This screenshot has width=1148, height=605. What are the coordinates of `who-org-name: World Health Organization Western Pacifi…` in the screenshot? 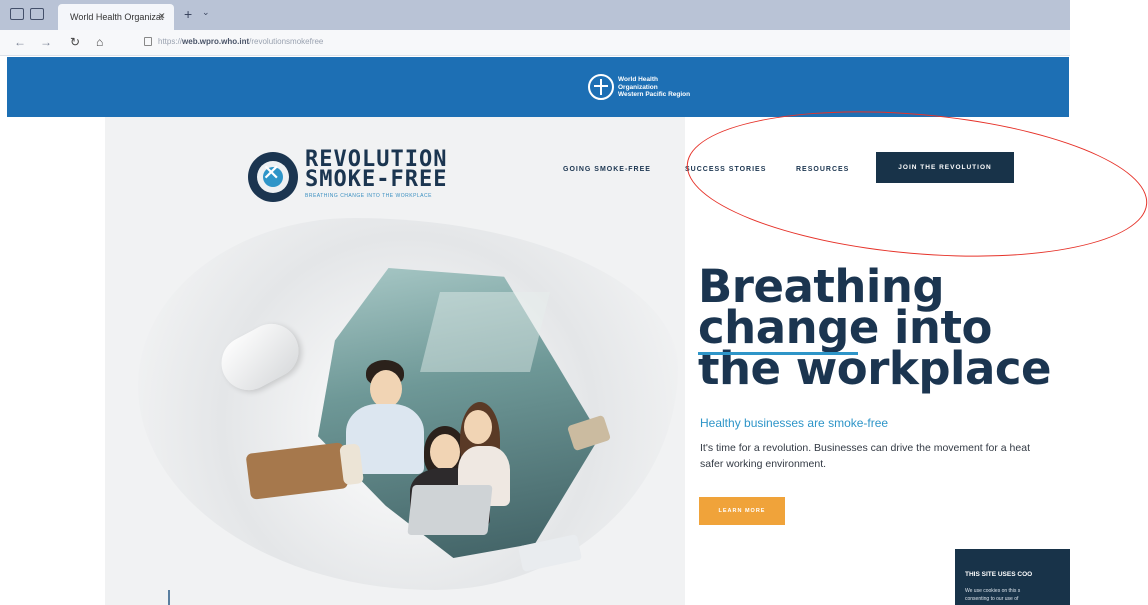 It's located at (654, 87).